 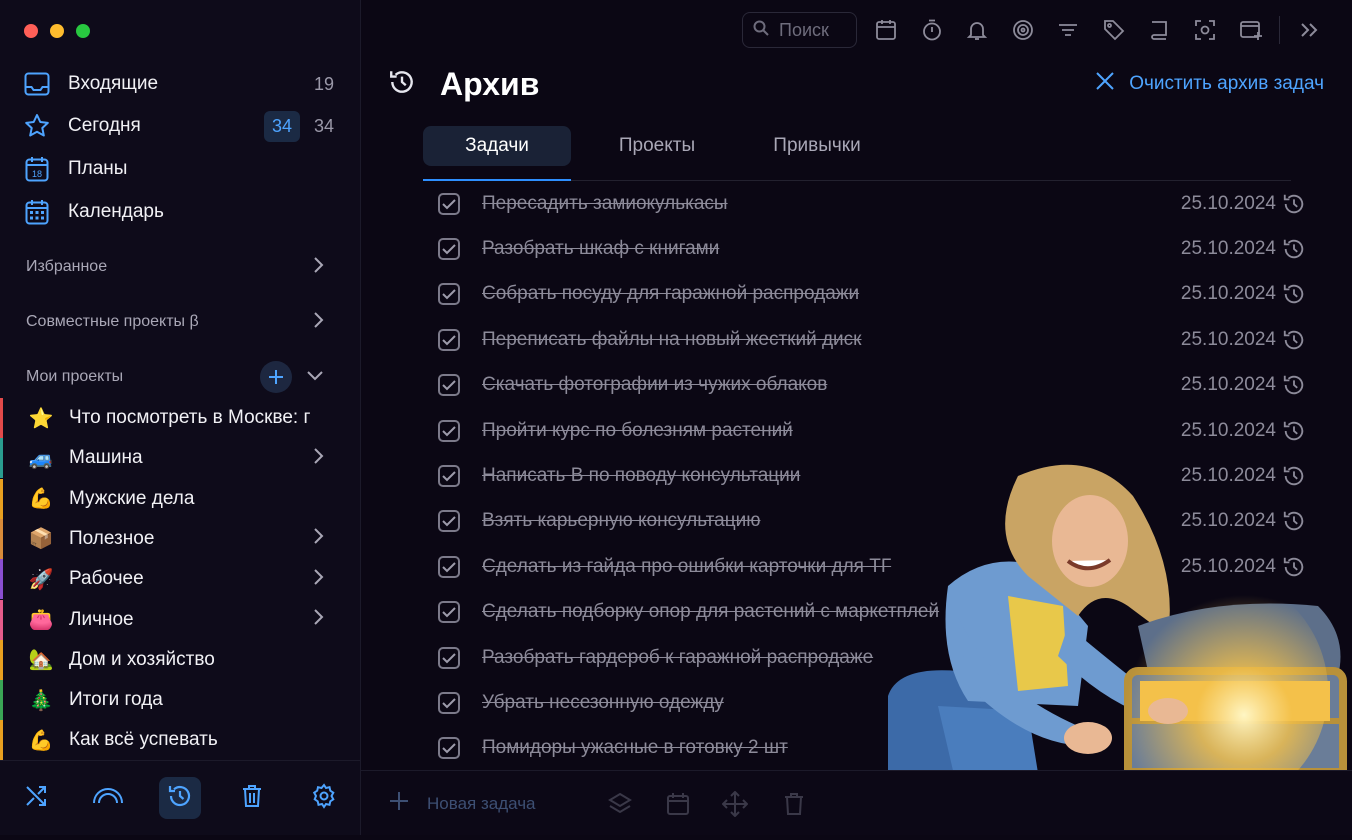 What do you see at coordinates (37, 84) in the screenshot?
I see `inbox-icon` at bounding box center [37, 84].